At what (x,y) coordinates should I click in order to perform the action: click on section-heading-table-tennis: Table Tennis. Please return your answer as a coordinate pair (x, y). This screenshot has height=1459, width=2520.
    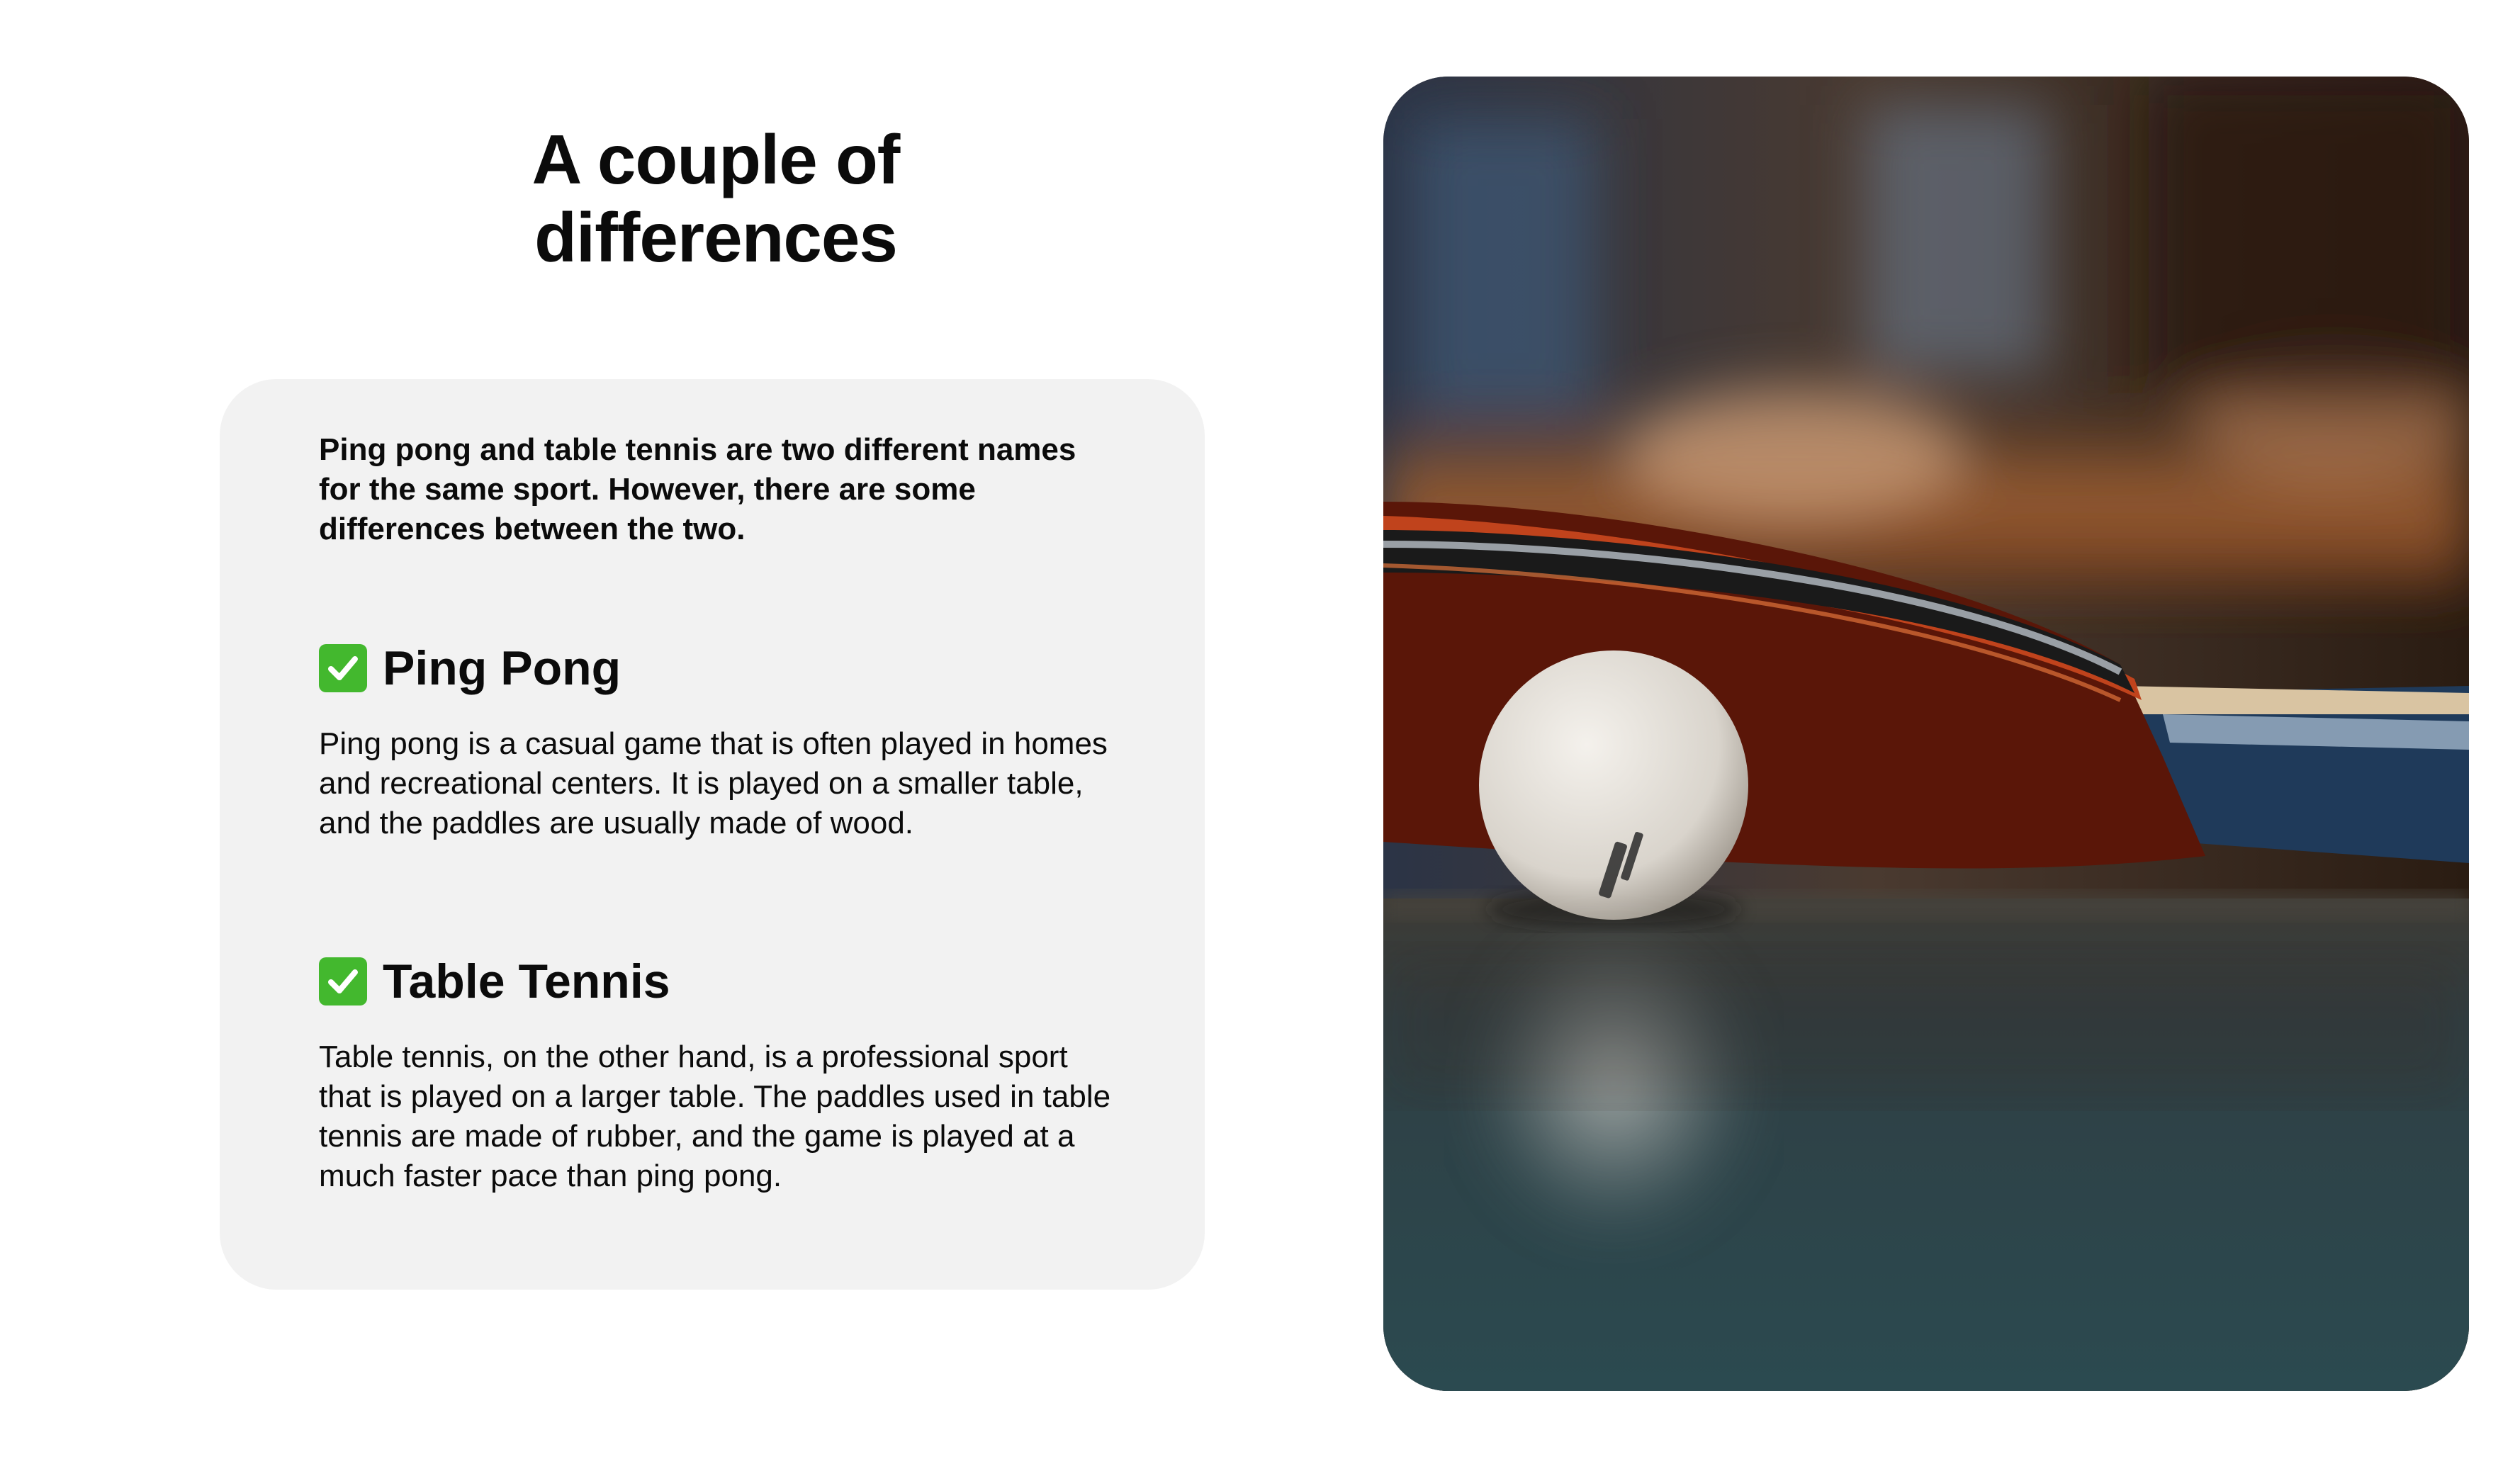
    Looking at the image, I should click on (494, 981).